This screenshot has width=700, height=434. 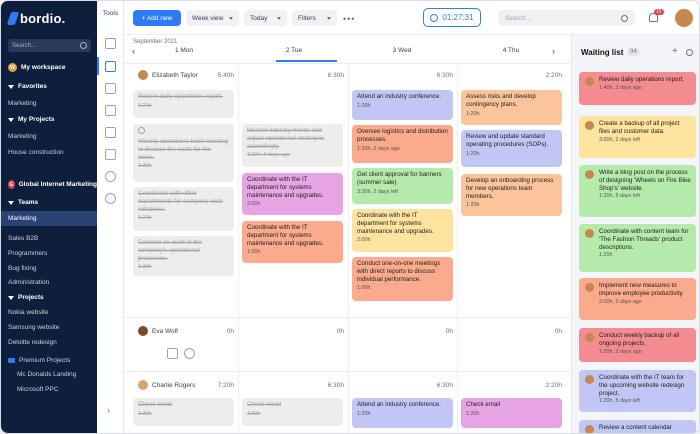 What do you see at coordinates (49, 218) in the screenshot?
I see `sidebar-item-team-marketing: Marketing` at bounding box center [49, 218].